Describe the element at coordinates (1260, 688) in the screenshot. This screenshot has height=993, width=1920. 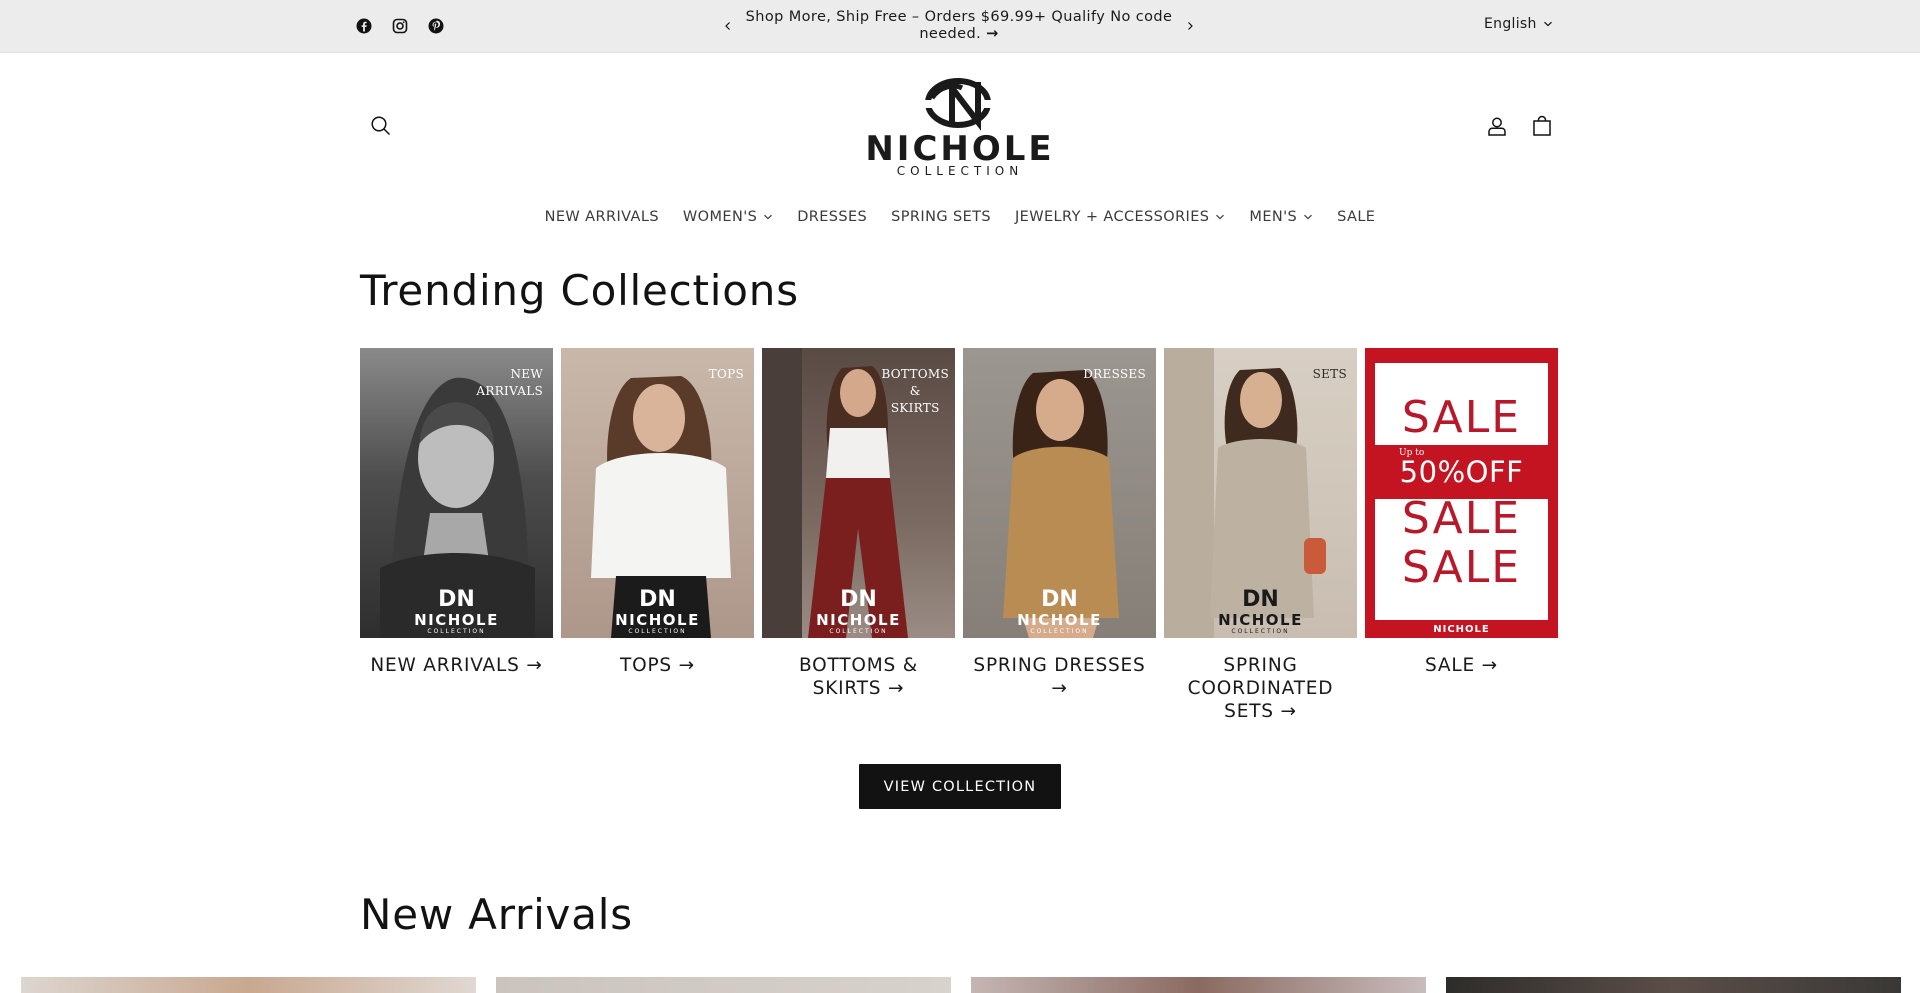
I see `collection-label: SPRING COORDINATED SETS →` at that location.